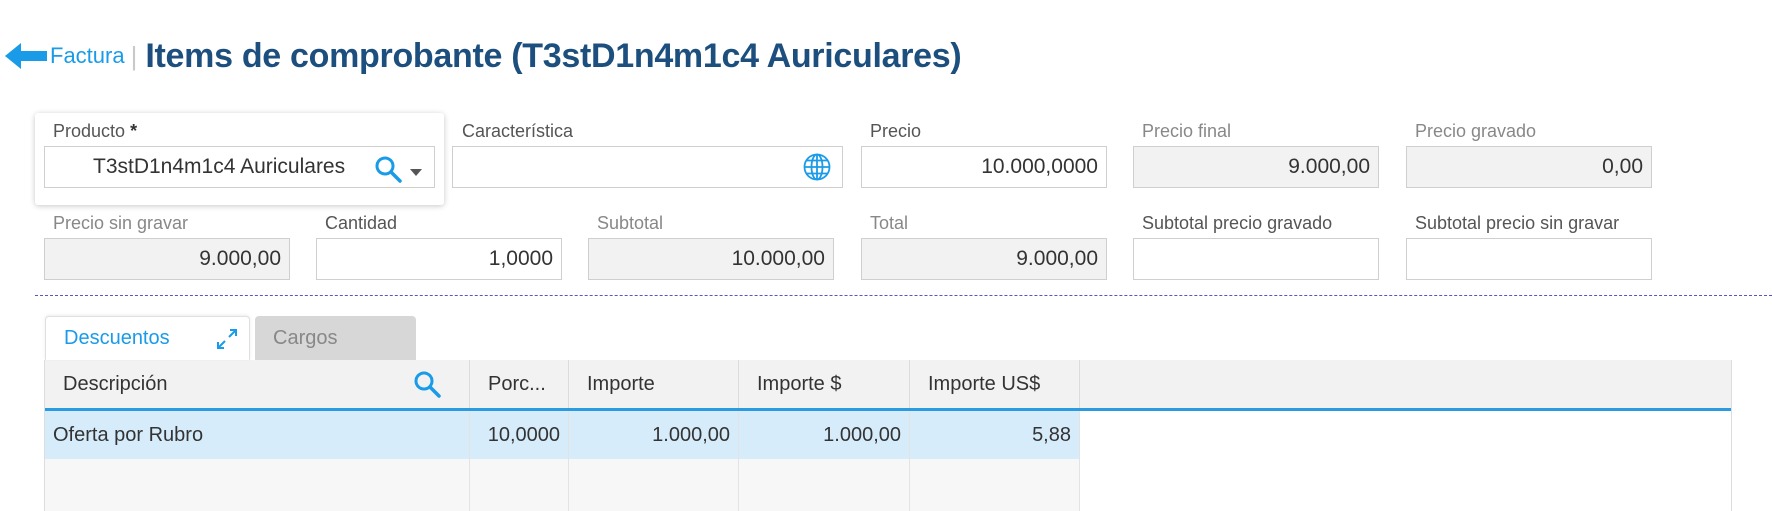 The width and height of the screenshot is (1772, 511). Describe the element at coordinates (27, 56) in the screenshot. I see `arrow-left-icon` at that location.